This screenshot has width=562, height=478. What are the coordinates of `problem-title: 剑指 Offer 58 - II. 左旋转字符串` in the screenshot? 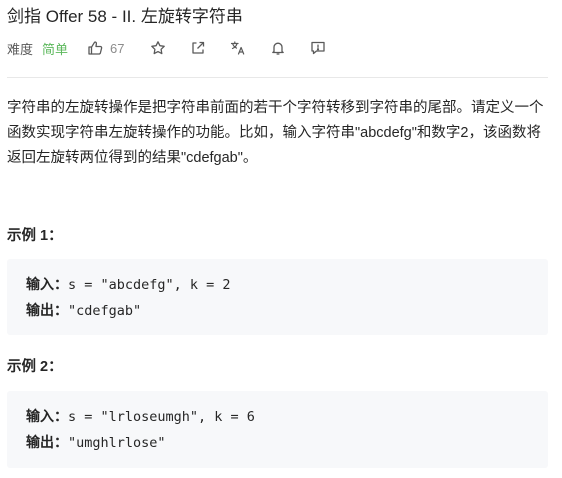 It's located at (125, 16).